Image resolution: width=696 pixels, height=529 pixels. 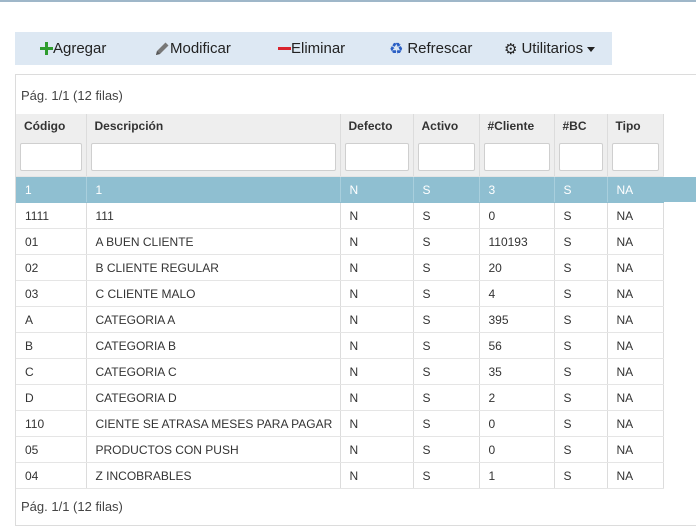 I want to click on filter-tipo-input, so click(x=635, y=157).